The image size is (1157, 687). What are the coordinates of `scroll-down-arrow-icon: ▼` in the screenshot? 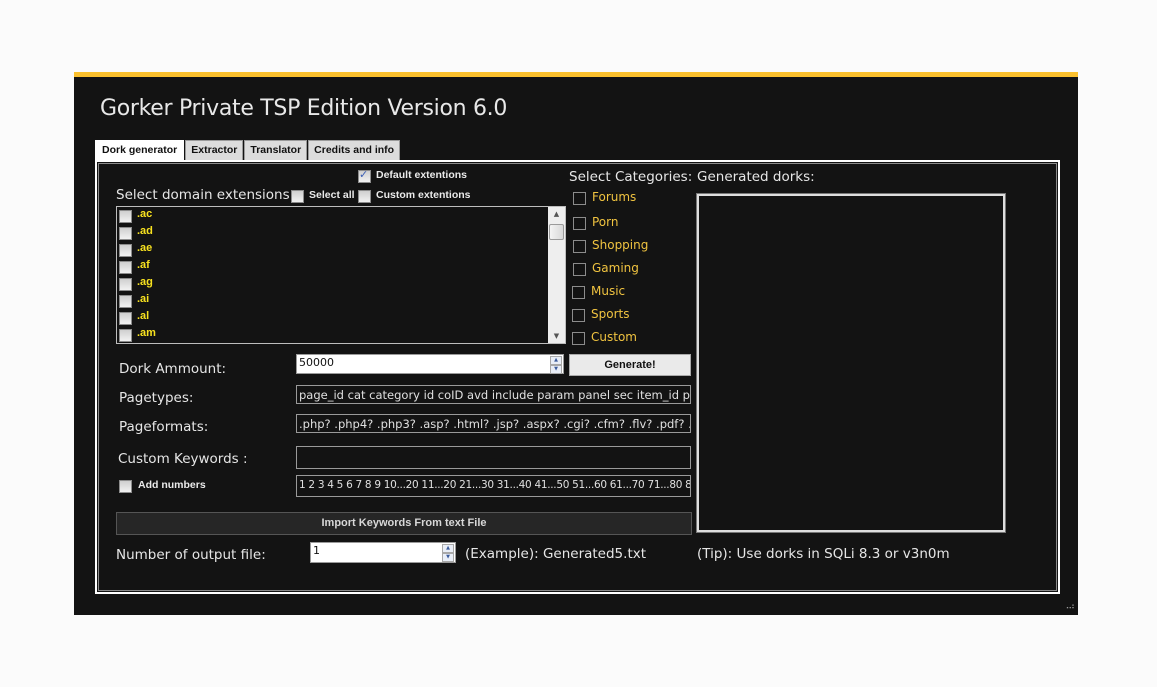 It's located at (556, 336).